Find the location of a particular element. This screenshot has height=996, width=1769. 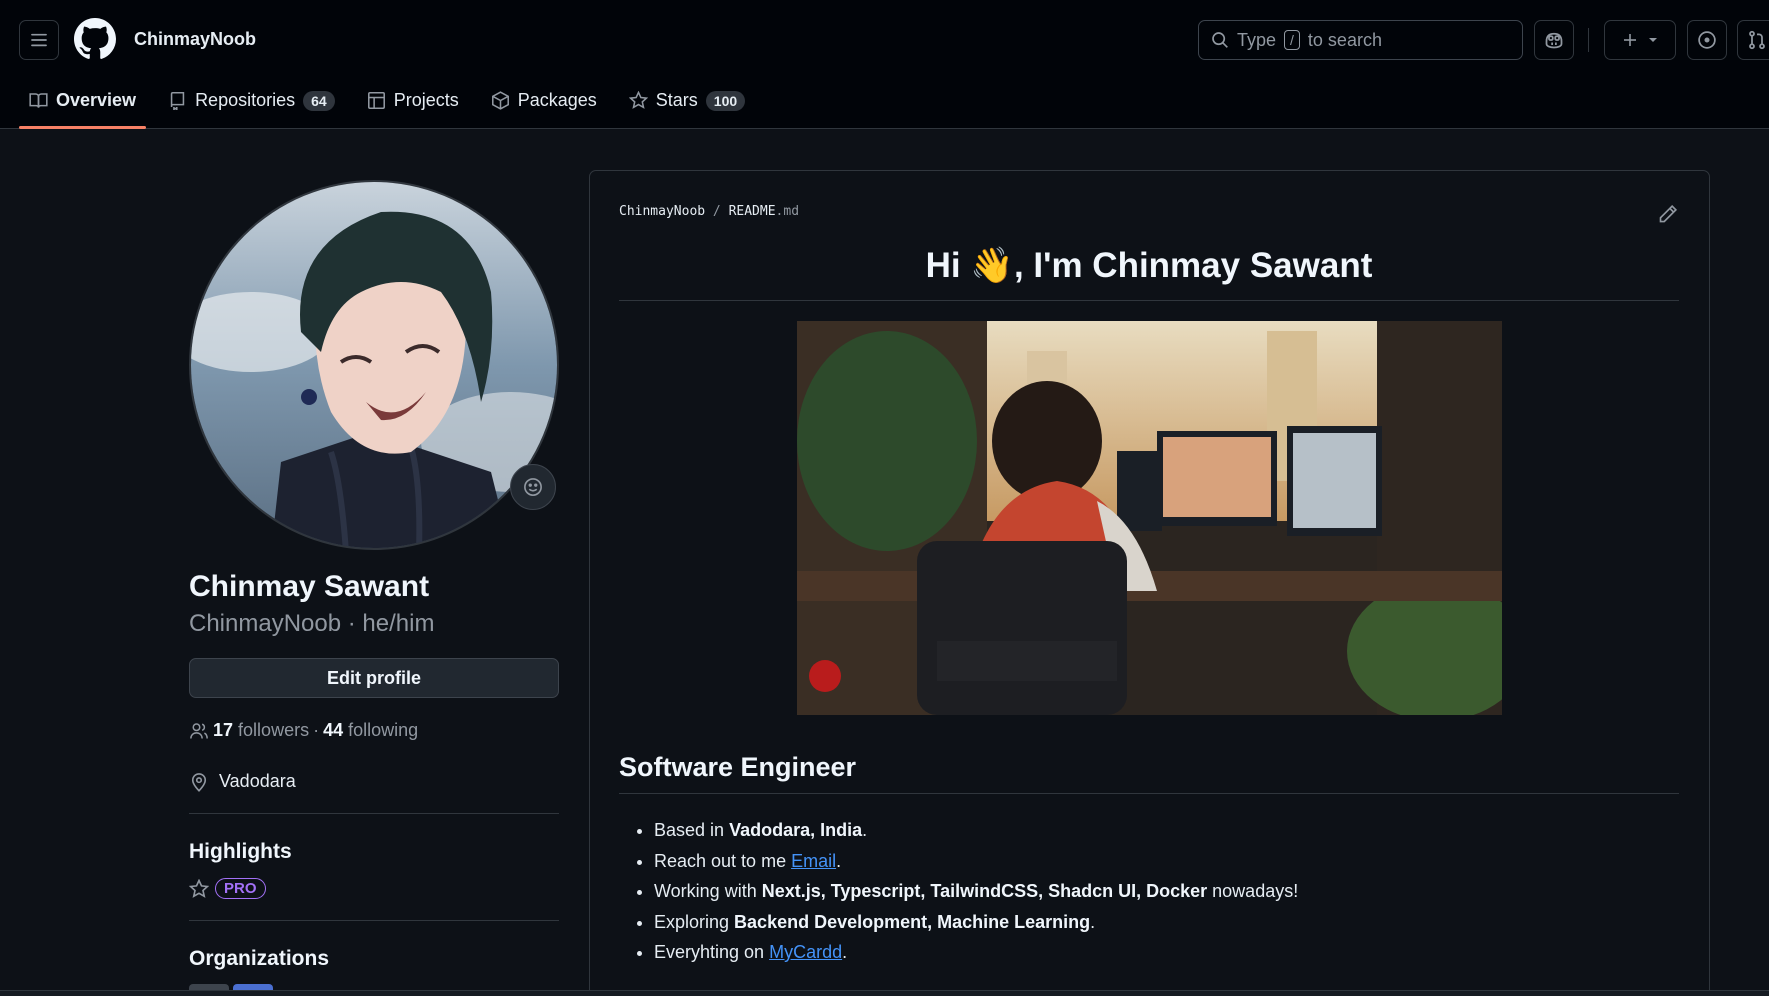

tab-repositories: Repositories 64 is located at coordinates (251, 100).